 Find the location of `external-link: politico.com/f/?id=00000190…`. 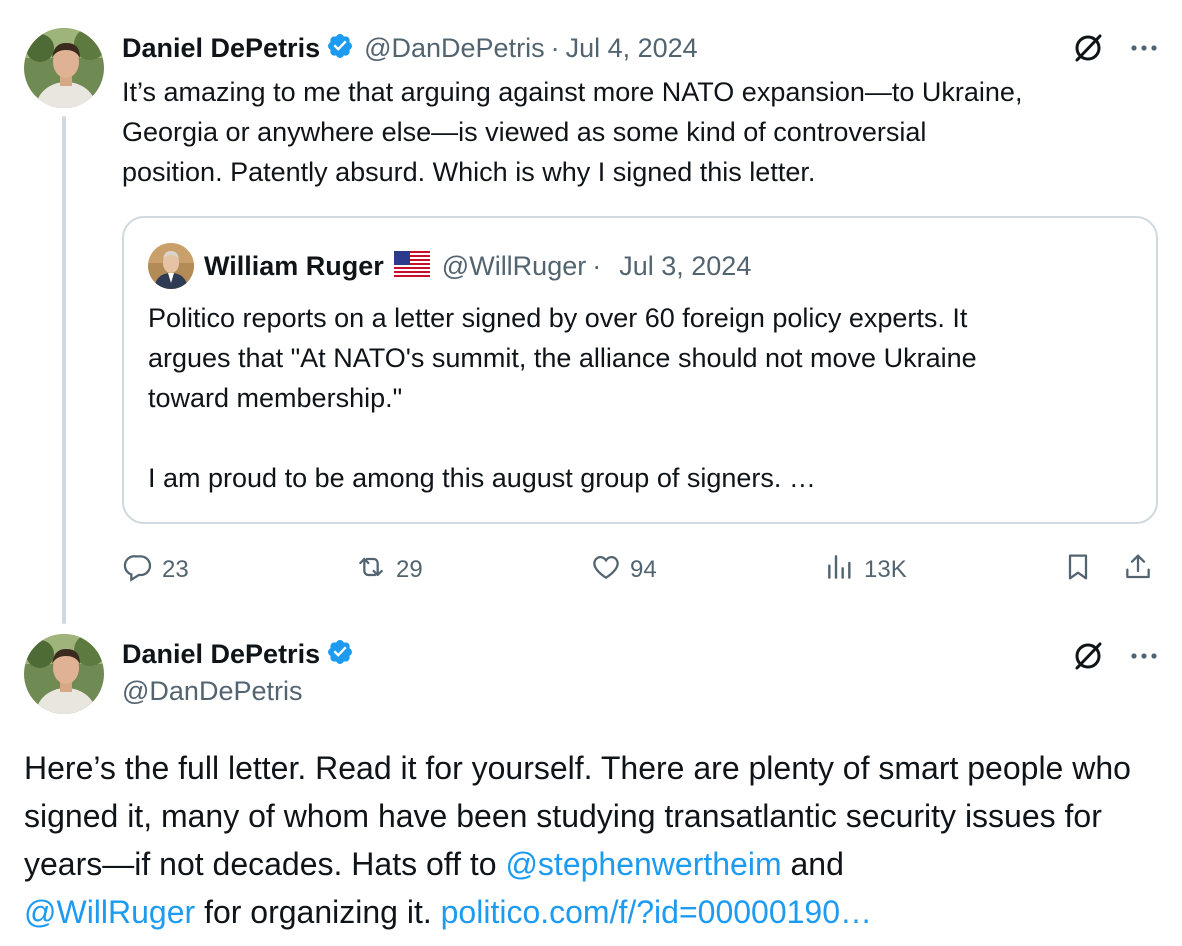

external-link: politico.com/f/?id=00000190… is located at coordinates (656, 912).